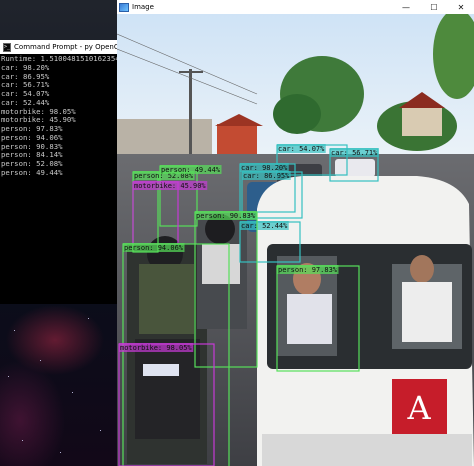 The width and height of the screenshot is (474, 466). What do you see at coordinates (124, 7) in the screenshot?
I see `image-app-icon` at bounding box center [124, 7].